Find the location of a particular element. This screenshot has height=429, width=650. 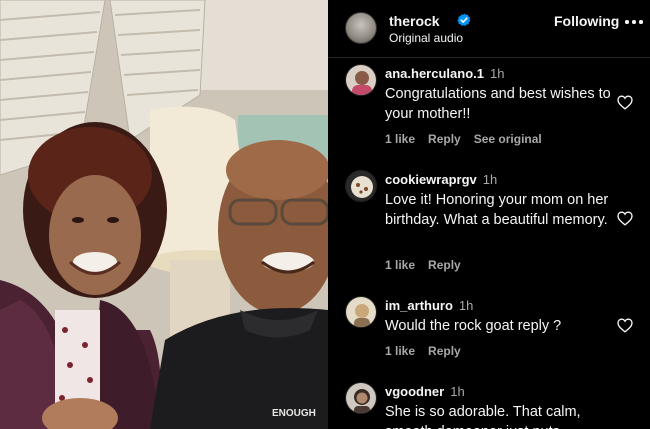

comment-author: vgoodner 1h is located at coordinates (425, 391).